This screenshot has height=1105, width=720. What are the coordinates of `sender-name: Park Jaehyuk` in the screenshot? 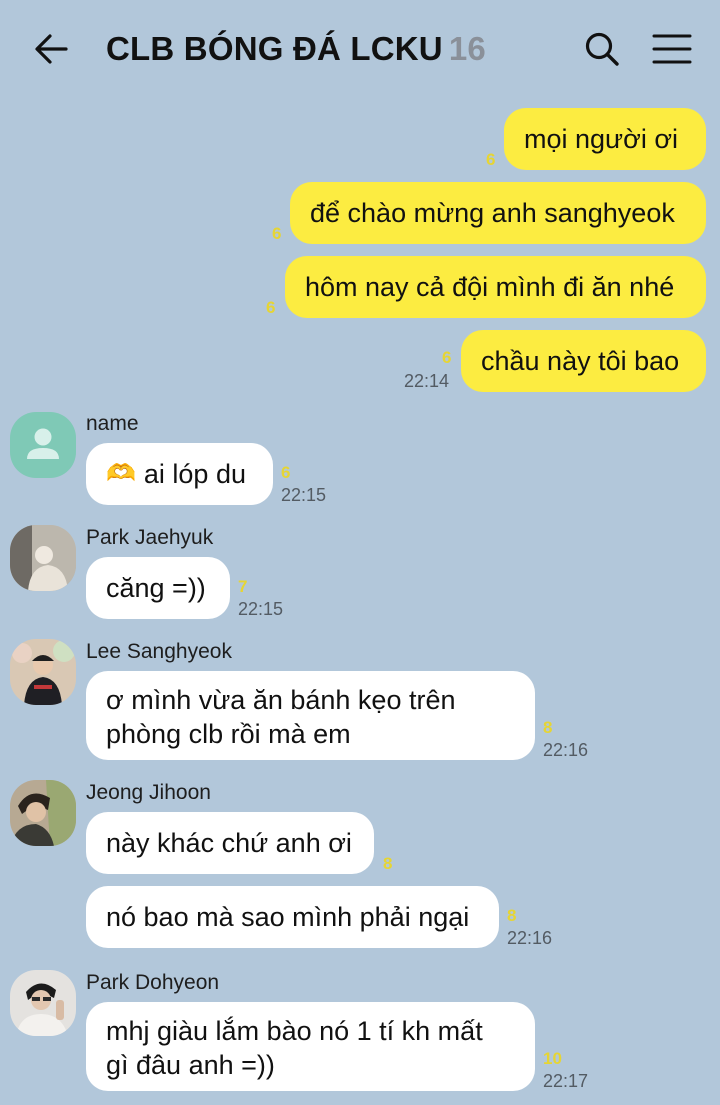 It's located at (150, 537).